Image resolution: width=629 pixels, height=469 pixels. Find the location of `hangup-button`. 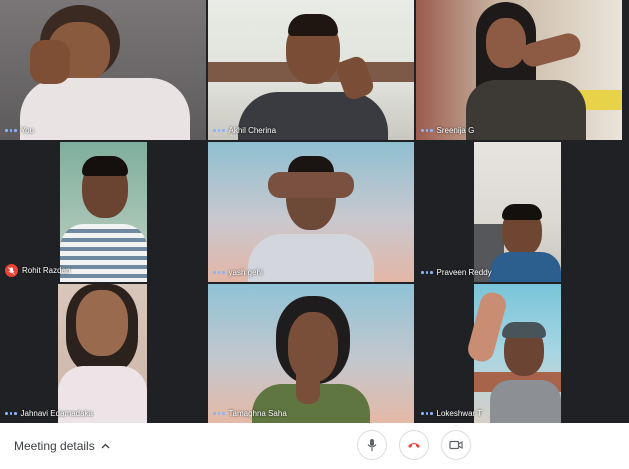

hangup-button is located at coordinates (414, 445).